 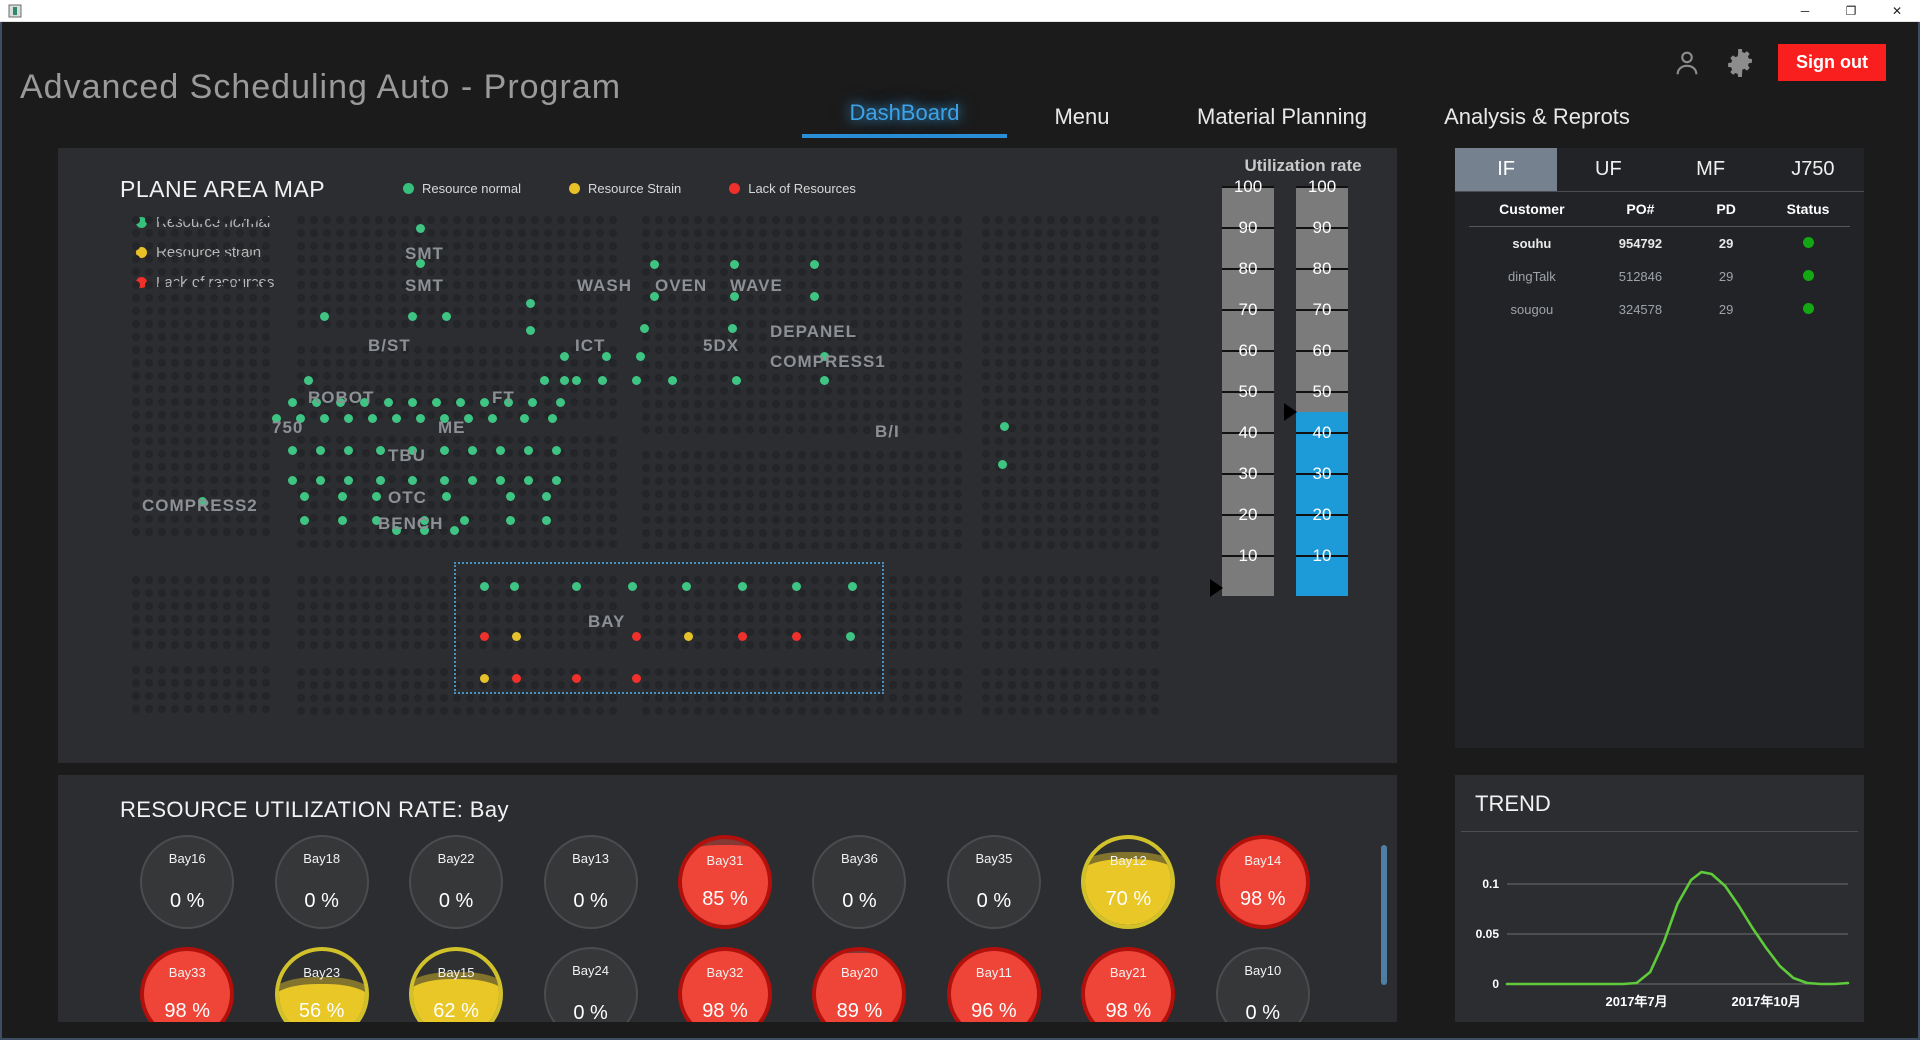 What do you see at coordinates (1384, 915) in the screenshot?
I see `resource-panel-scrollbar` at bounding box center [1384, 915].